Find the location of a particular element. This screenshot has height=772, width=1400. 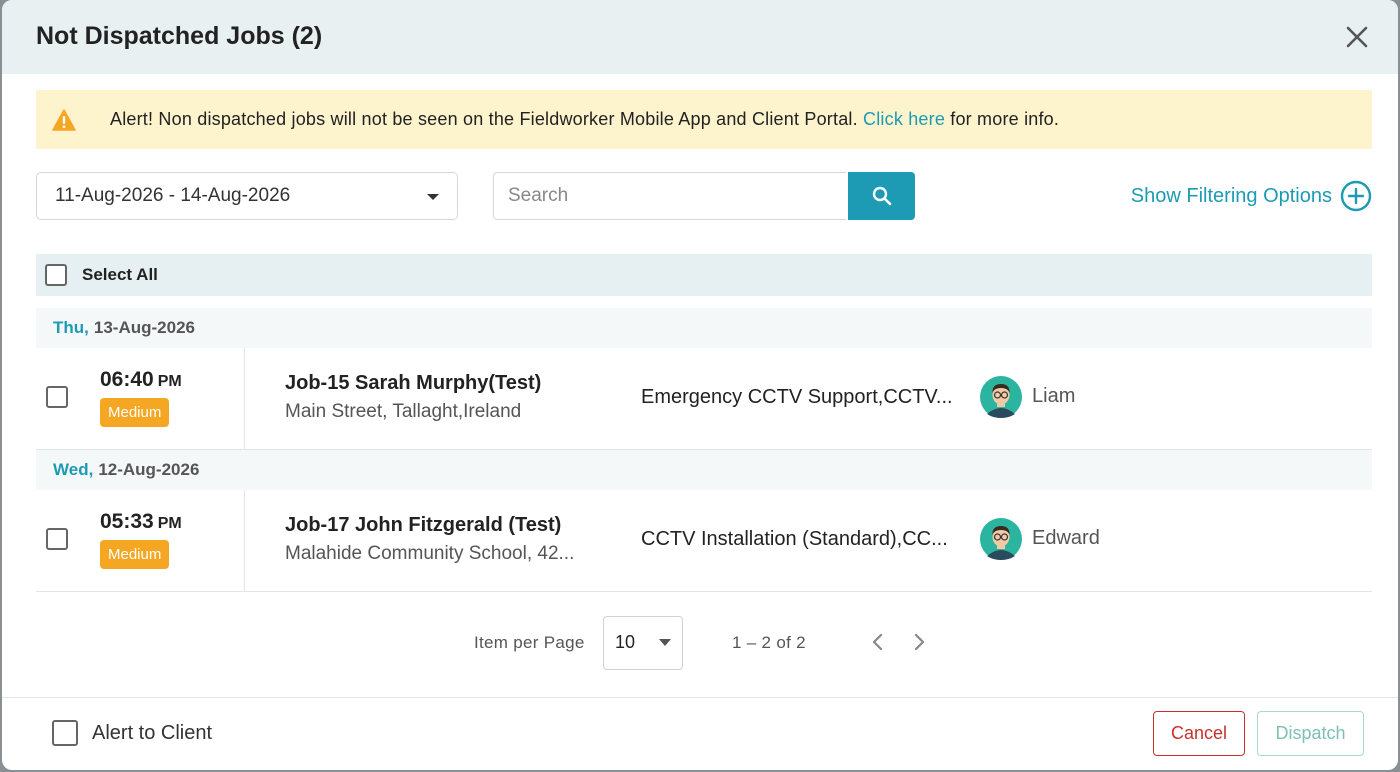

alert-to-client-label: Alert to Client is located at coordinates (152, 733).